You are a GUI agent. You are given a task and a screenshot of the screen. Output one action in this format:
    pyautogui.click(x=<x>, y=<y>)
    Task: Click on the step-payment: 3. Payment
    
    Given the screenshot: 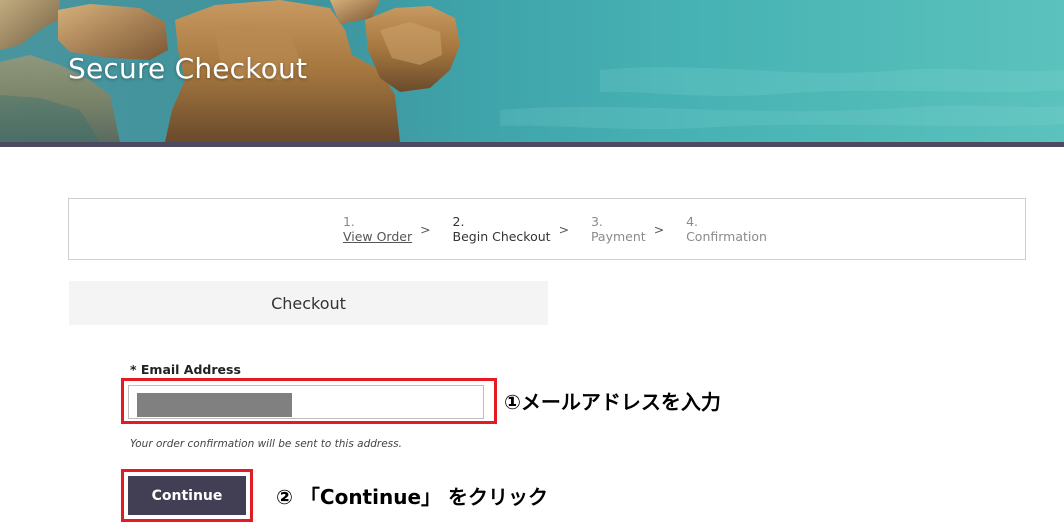 What is the action you would take?
    pyautogui.click(x=610, y=229)
    